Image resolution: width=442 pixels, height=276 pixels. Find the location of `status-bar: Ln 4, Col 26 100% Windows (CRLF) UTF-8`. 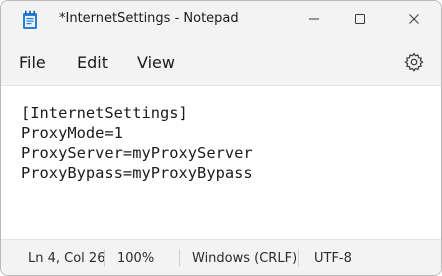

status-bar: Ln 4, Col 26 100% Windows (CRLF) UTF-8 is located at coordinates (221, 257).